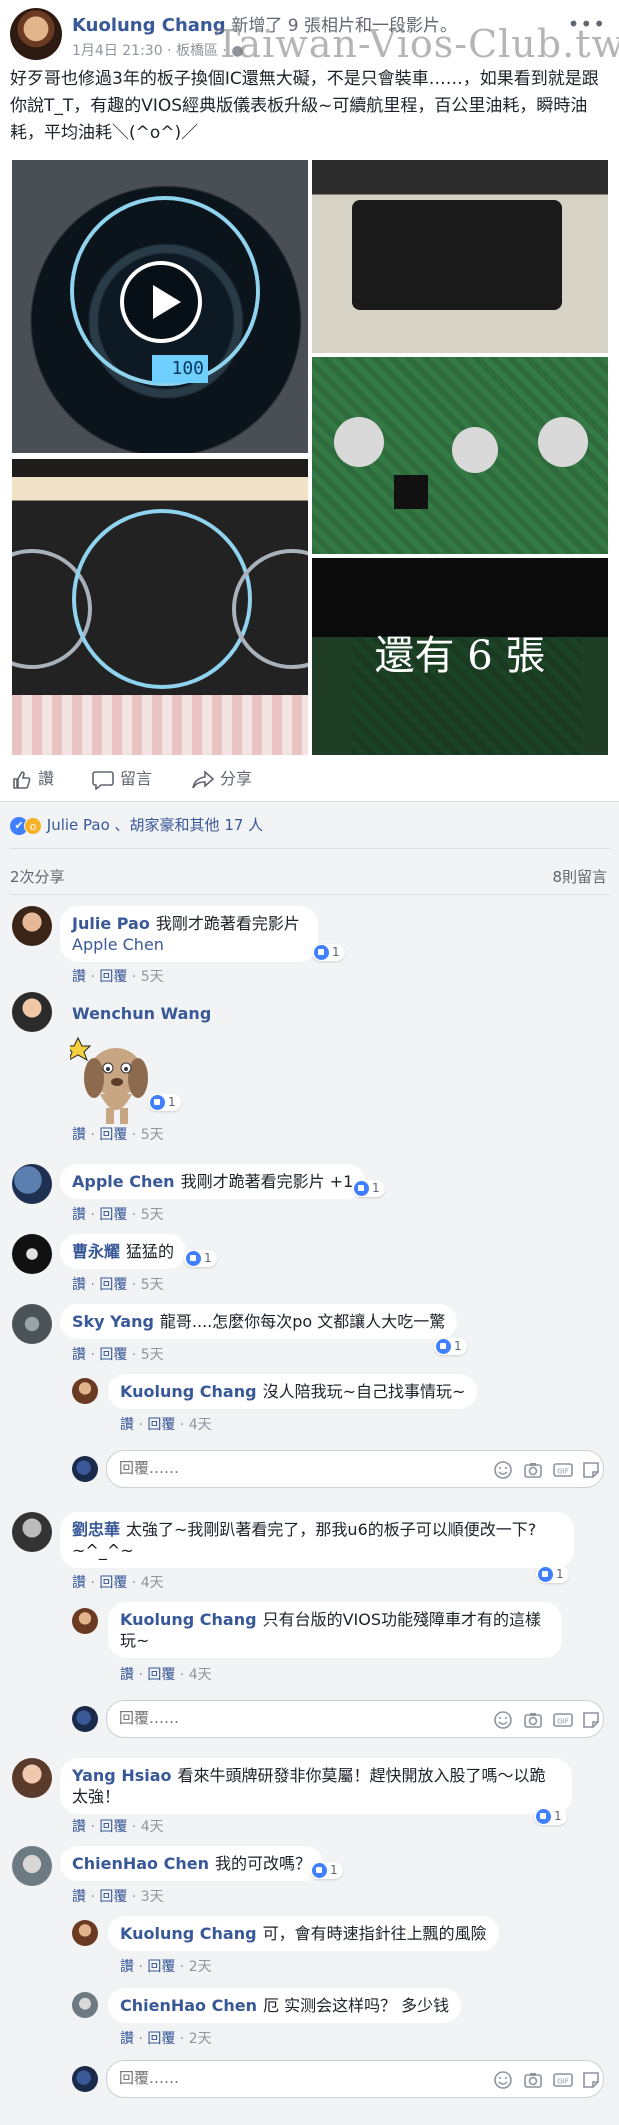 The image size is (619, 2125). I want to click on share-count: 2次分享, so click(37, 876).